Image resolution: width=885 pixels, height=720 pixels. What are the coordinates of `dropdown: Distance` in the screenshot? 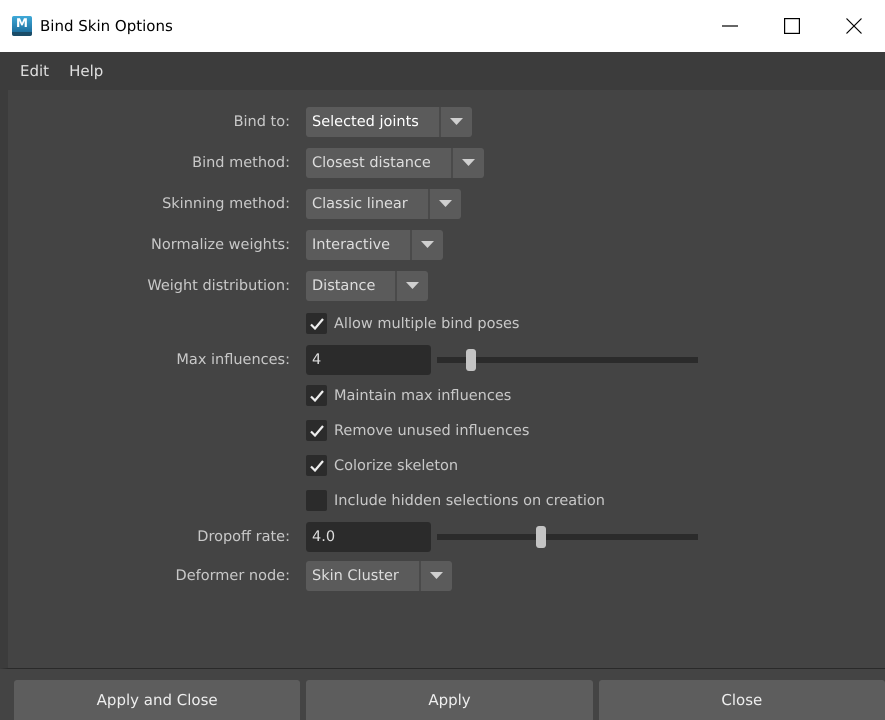 It's located at (367, 285).